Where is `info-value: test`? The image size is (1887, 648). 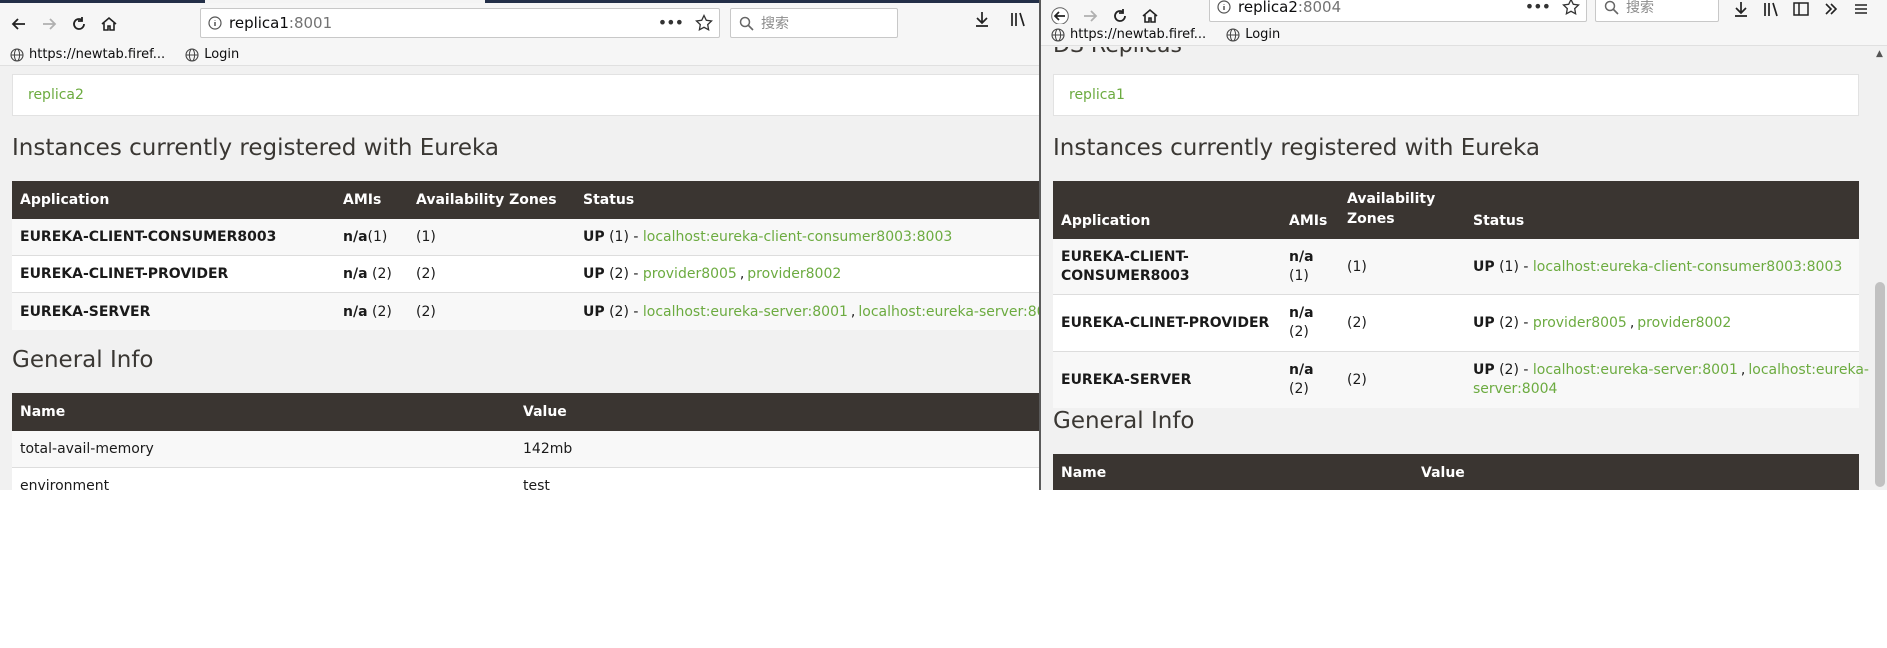 info-value: test is located at coordinates (536, 484).